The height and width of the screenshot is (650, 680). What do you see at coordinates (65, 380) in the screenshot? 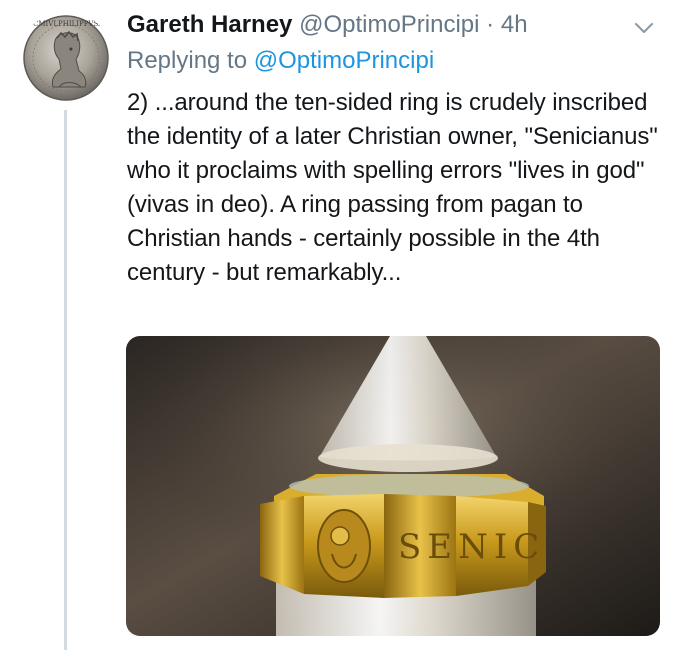
I see `thread-connector-line` at bounding box center [65, 380].